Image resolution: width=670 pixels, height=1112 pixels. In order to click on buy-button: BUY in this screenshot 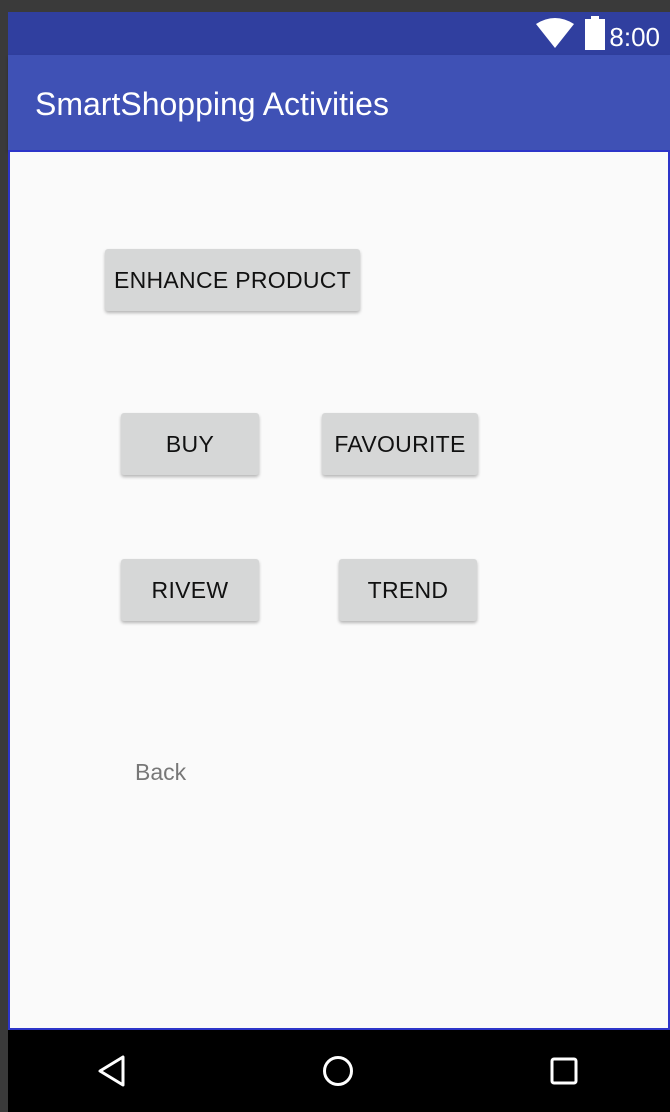, I will do `click(190, 444)`.